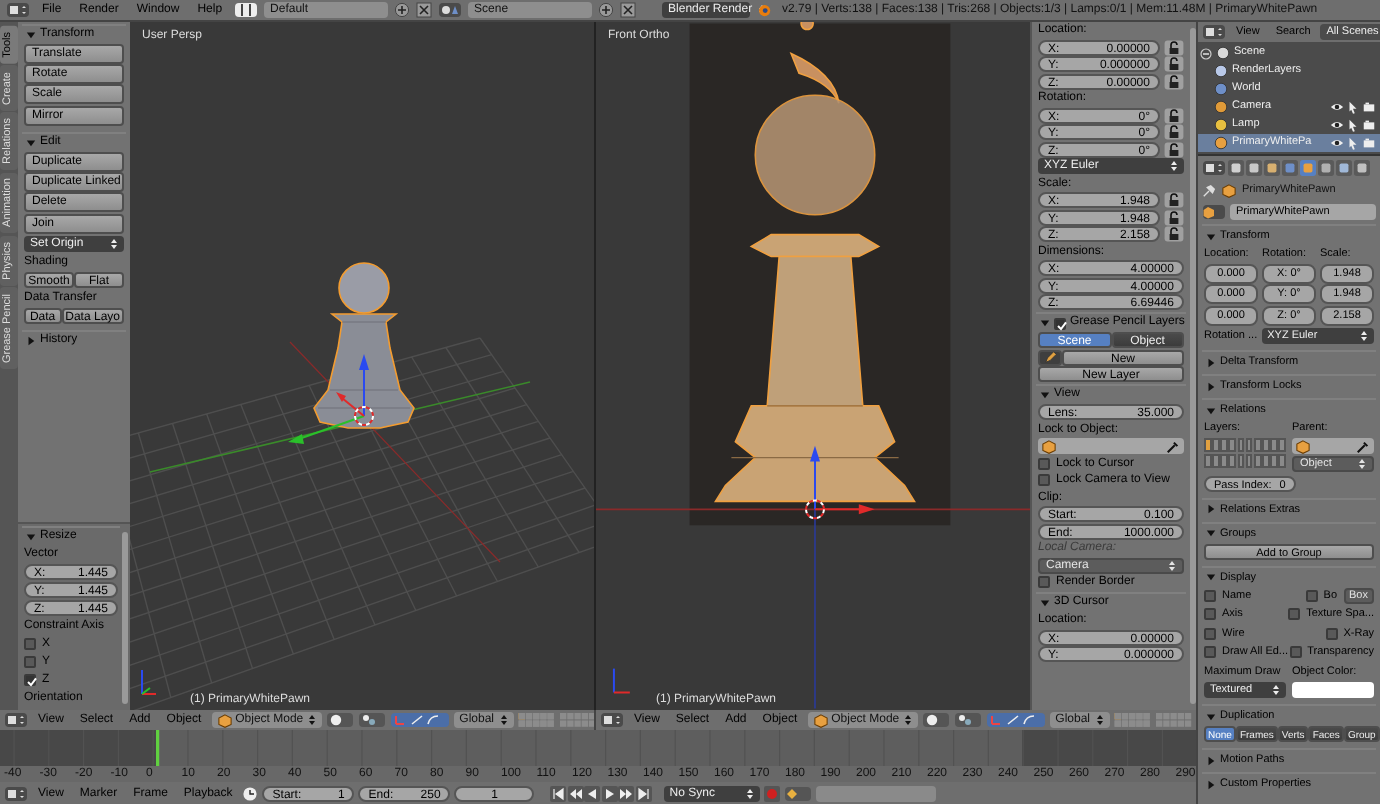  What do you see at coordinates (875, 793) in the screenshot?
I see `keying-set-field` at bounding box center [875, 793].